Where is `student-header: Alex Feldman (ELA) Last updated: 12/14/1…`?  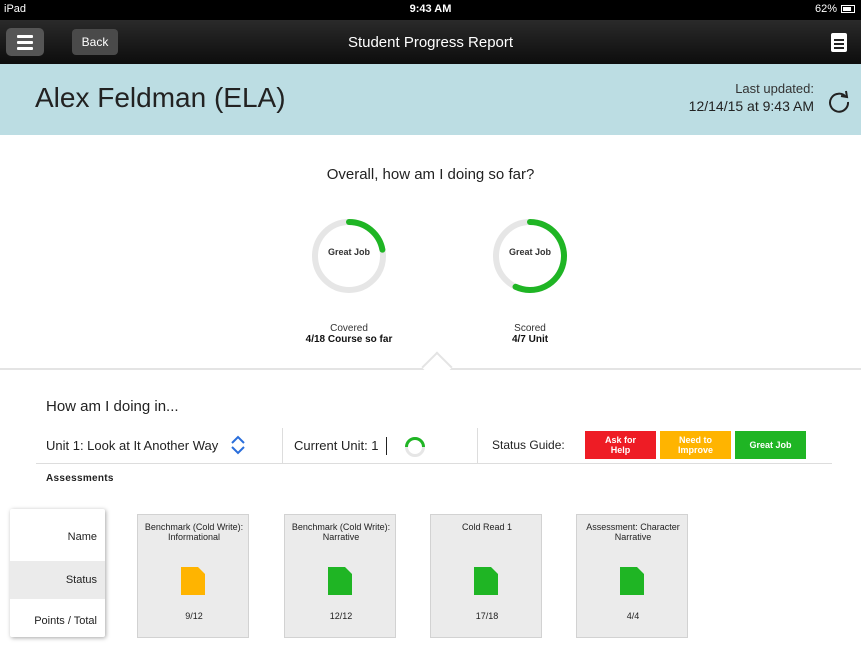 student-header: Alex Feldman (ELA) Last updated: 12/14/1… is located at coordinates (430, 99).